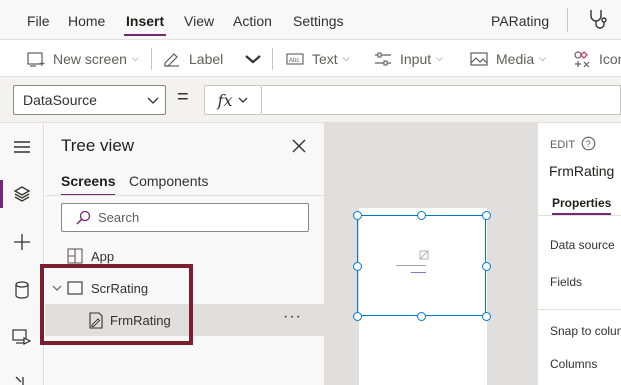  What do you see at coordinates (294, 61) in the screenshot?
I see `svg-text: Abc` at bounding box center [294, 61].